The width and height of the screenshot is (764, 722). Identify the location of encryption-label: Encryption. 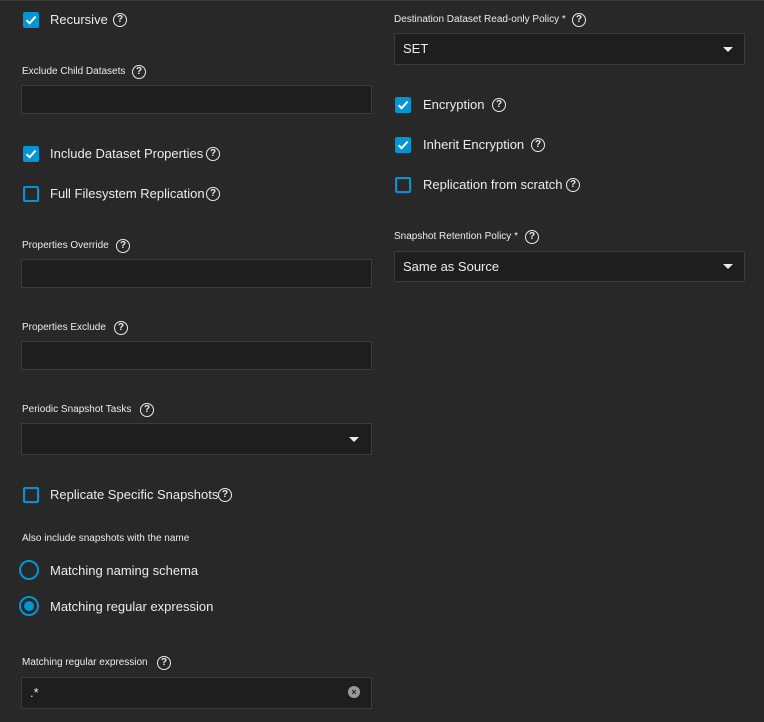
(454, 104).